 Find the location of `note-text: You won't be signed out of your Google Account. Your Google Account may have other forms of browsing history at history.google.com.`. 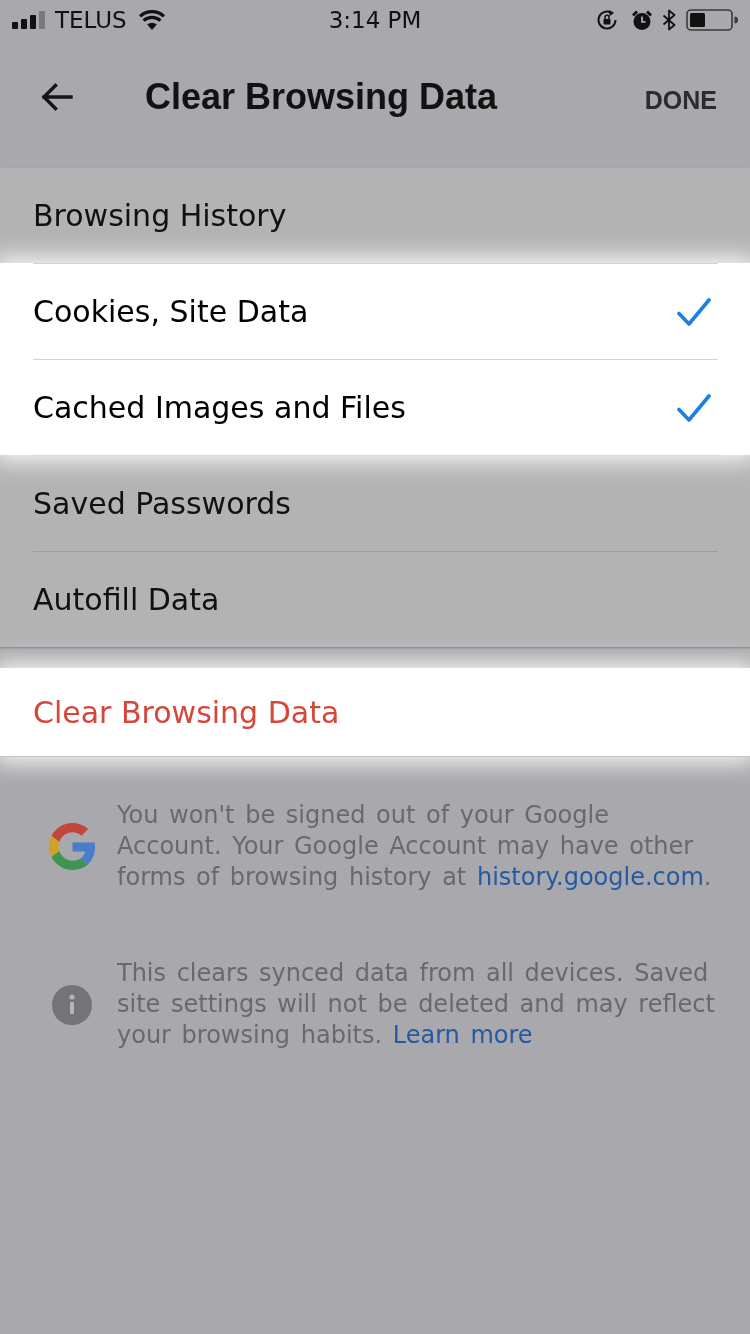

note-text: You won't be signed out of your Google Account. Your Google Account may have other forms of browsing history at history.google.com. is located at coordinates (415, 846).